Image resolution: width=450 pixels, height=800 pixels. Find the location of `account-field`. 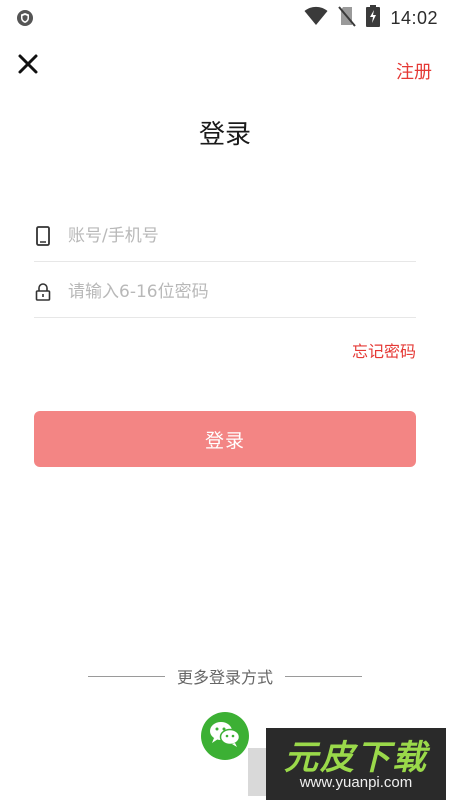

account-field is located at coordinates (225, 236).